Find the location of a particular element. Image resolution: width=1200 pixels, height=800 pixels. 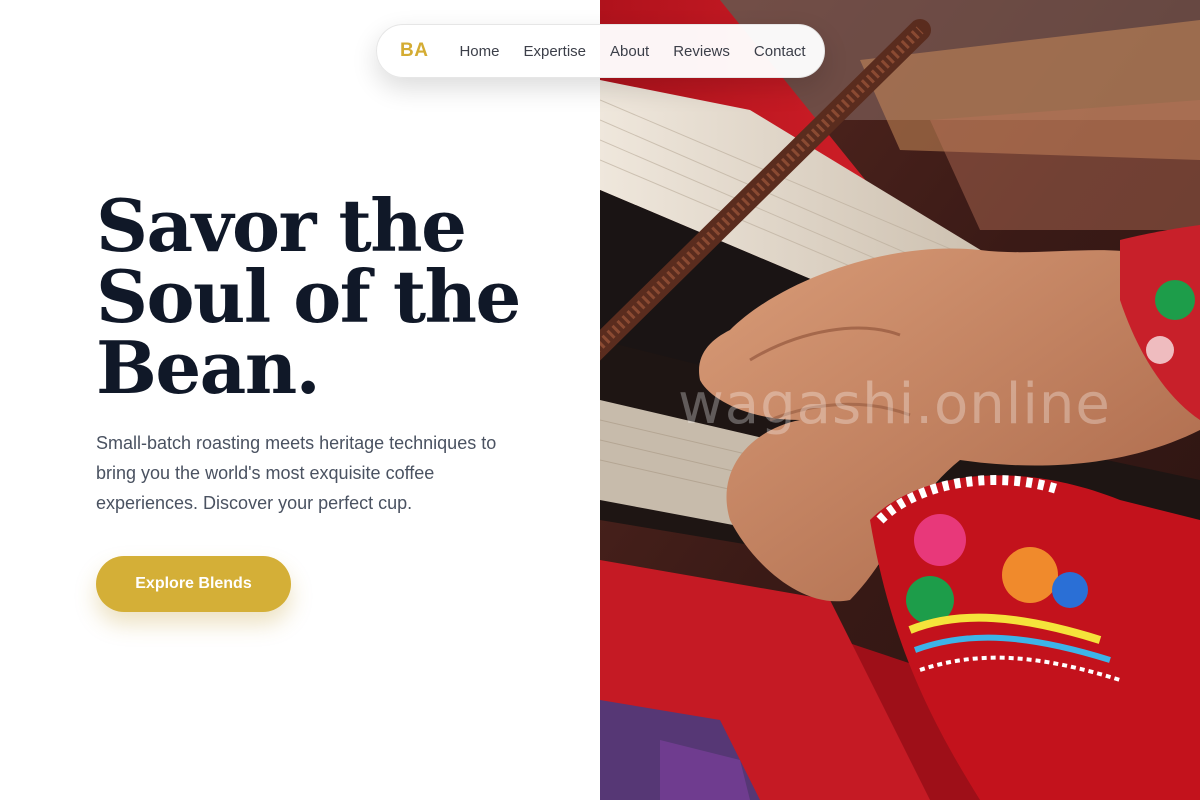

brand-logo: BA is located at coordinates (414, 51).